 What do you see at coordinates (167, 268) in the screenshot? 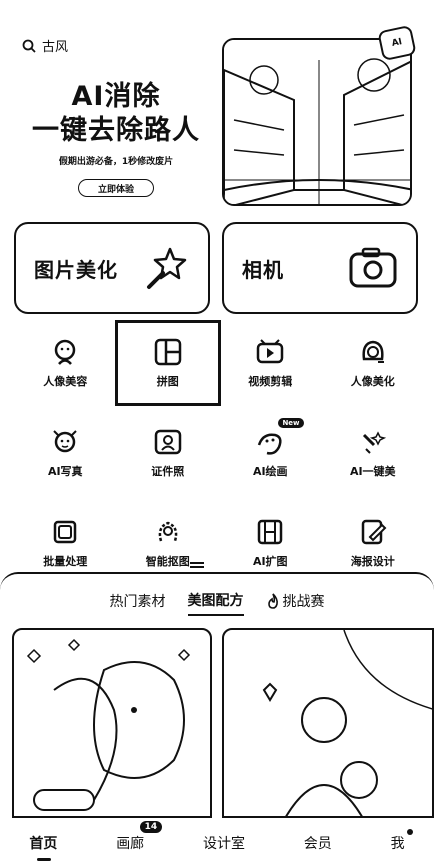
I see `magic-wand-icon` at bounding box center [167, 268].